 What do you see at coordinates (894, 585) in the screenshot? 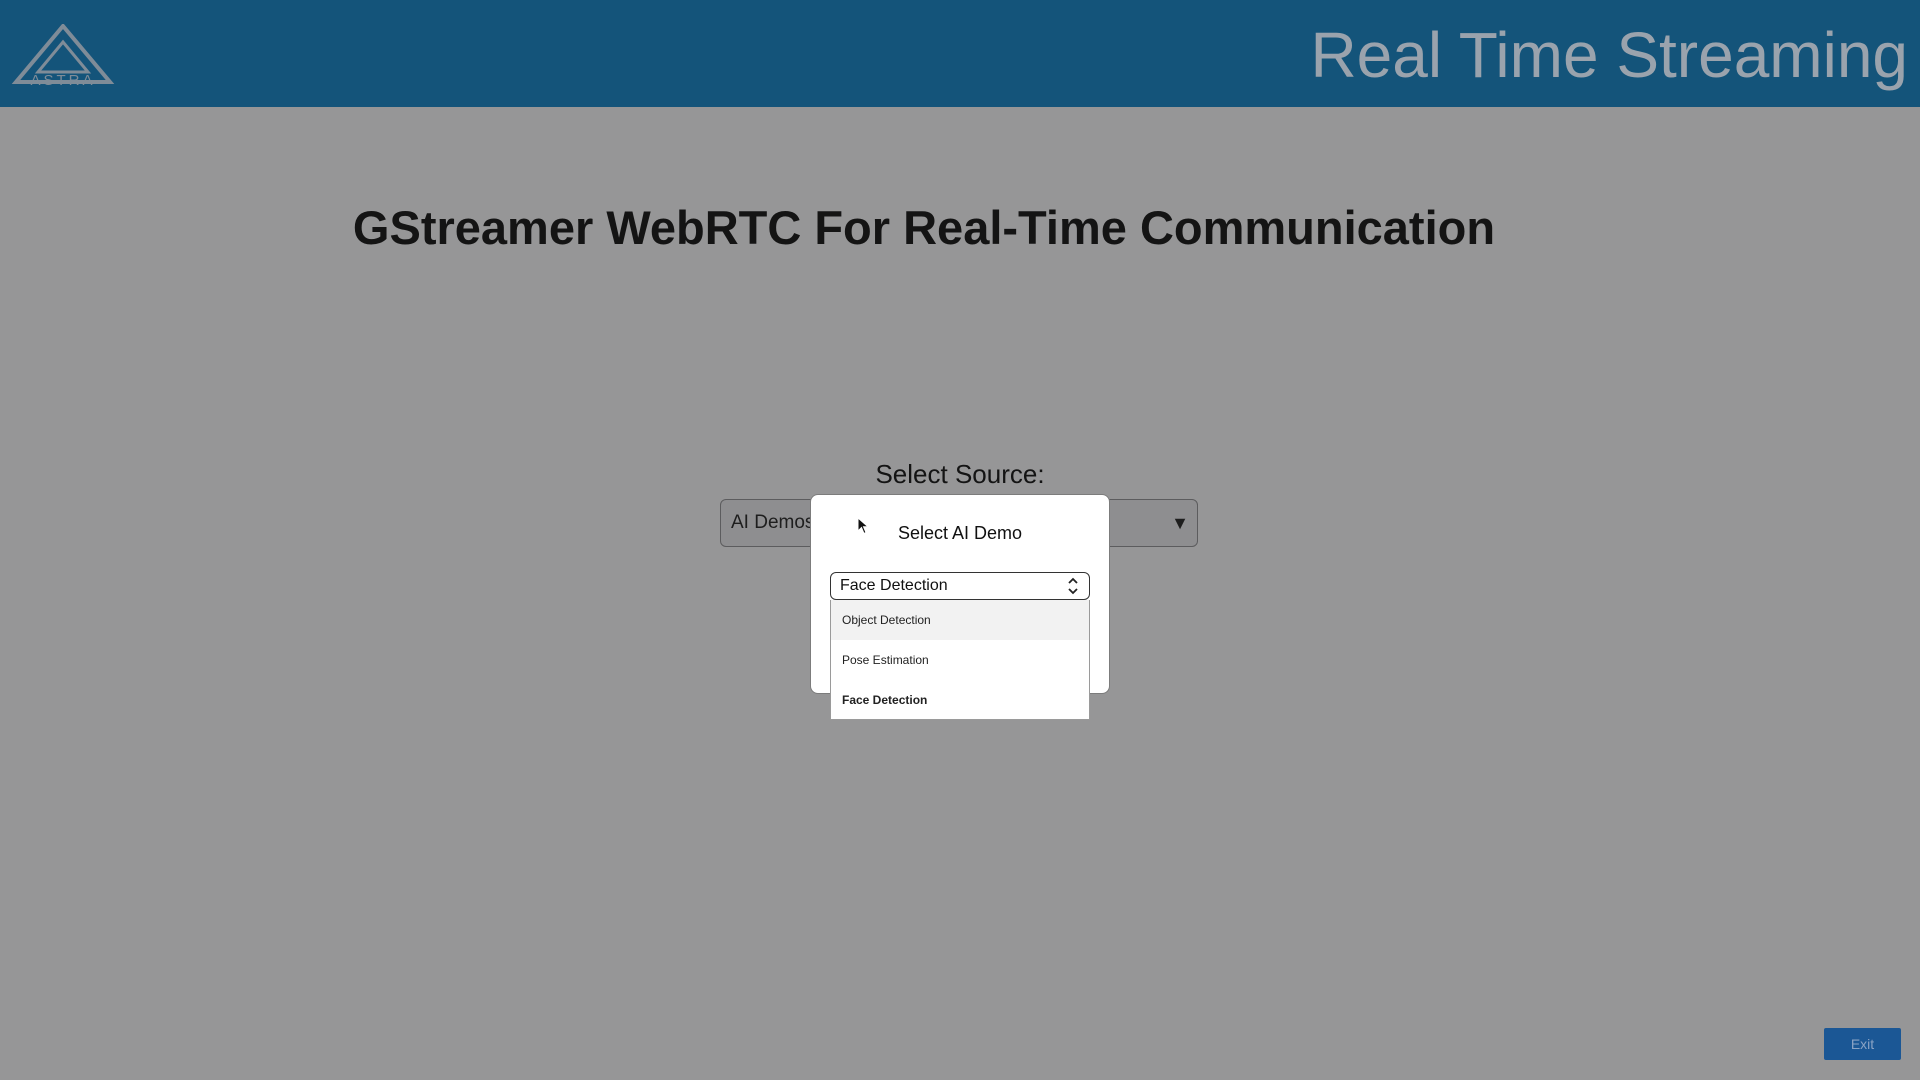
I see `ai-demo-select-value: Face Detection` at bounding box center [894, 585].